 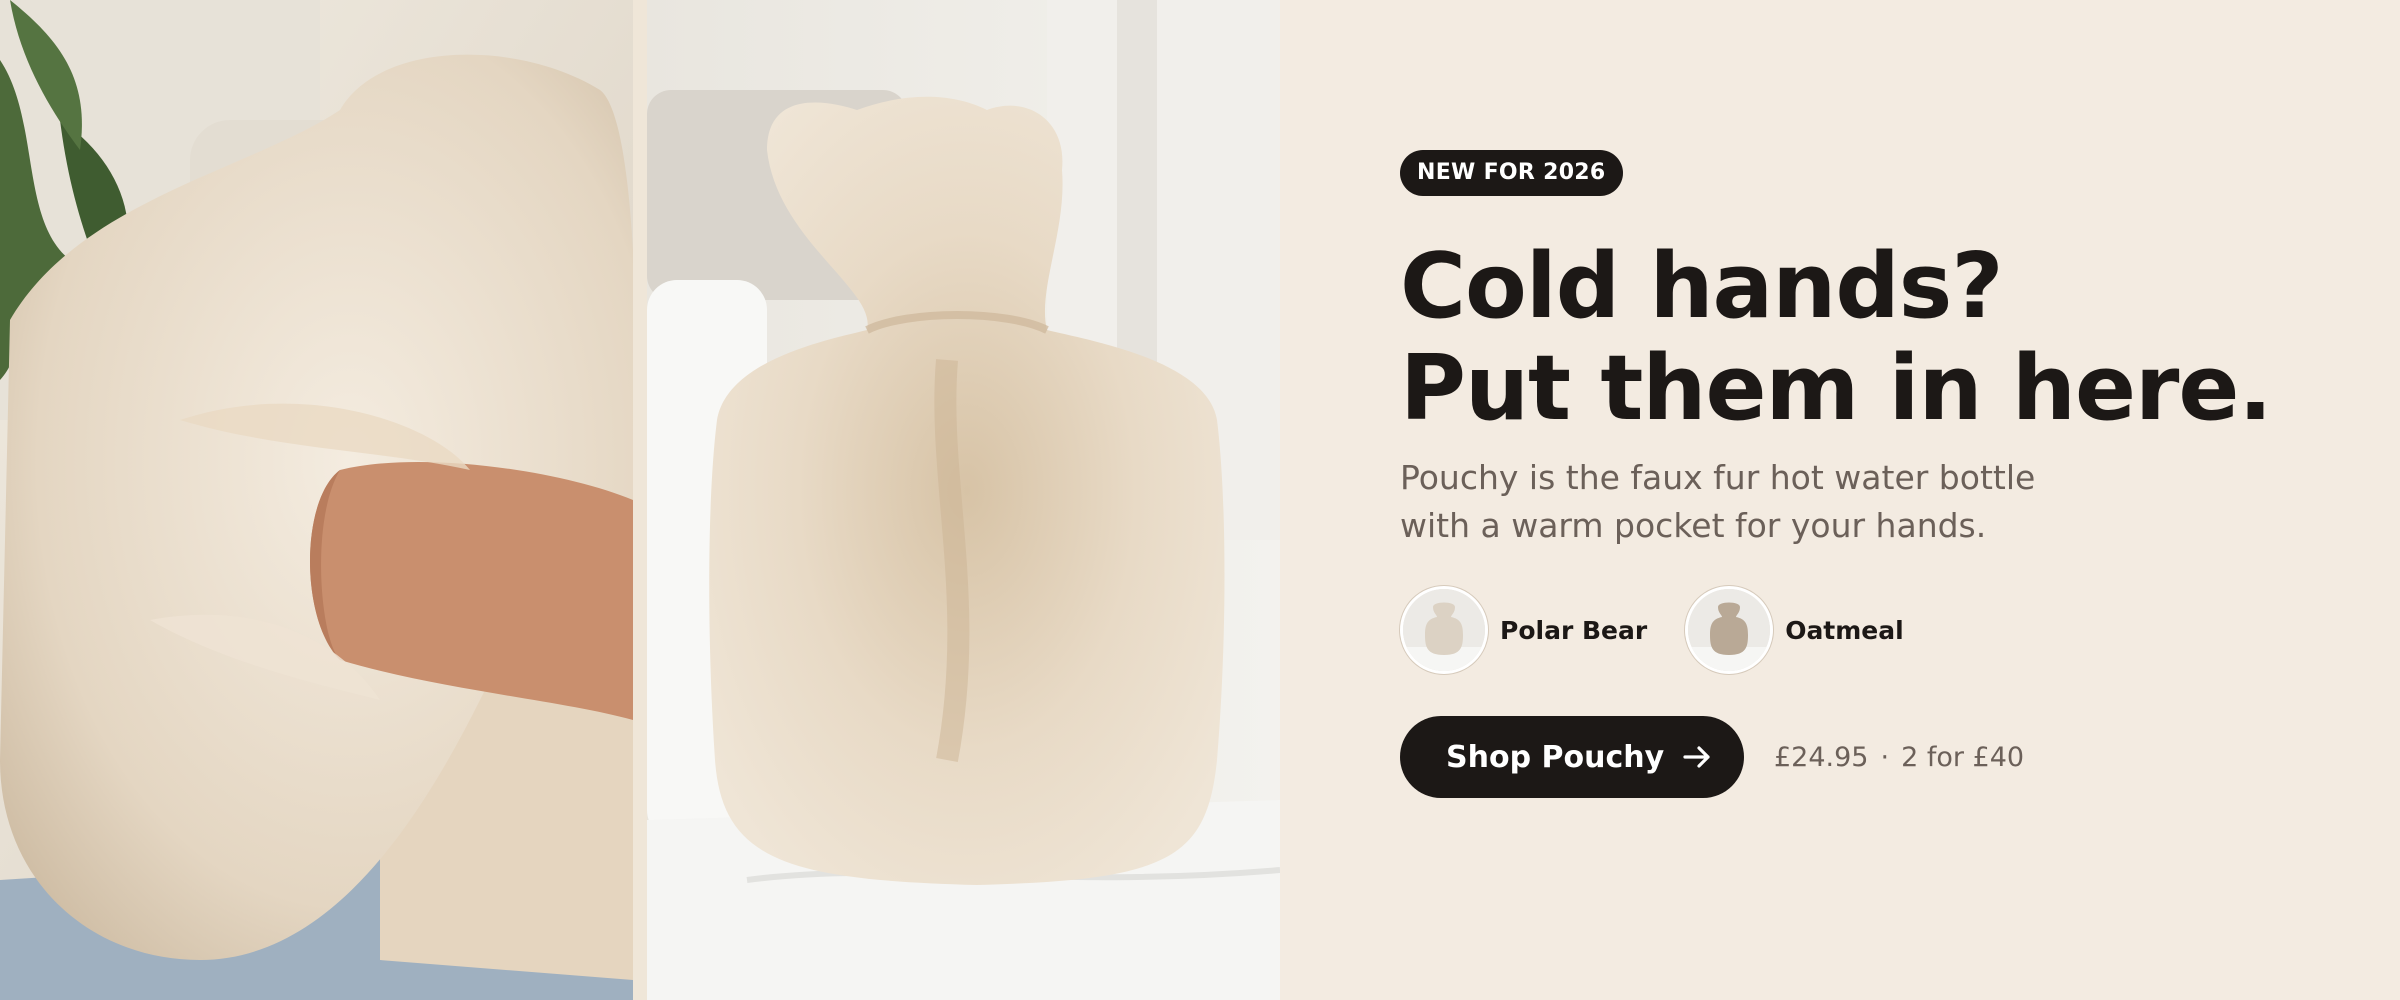 I want to click on variant-selector: Polar Bear Oatmeal, so click(x=1850, y=630).